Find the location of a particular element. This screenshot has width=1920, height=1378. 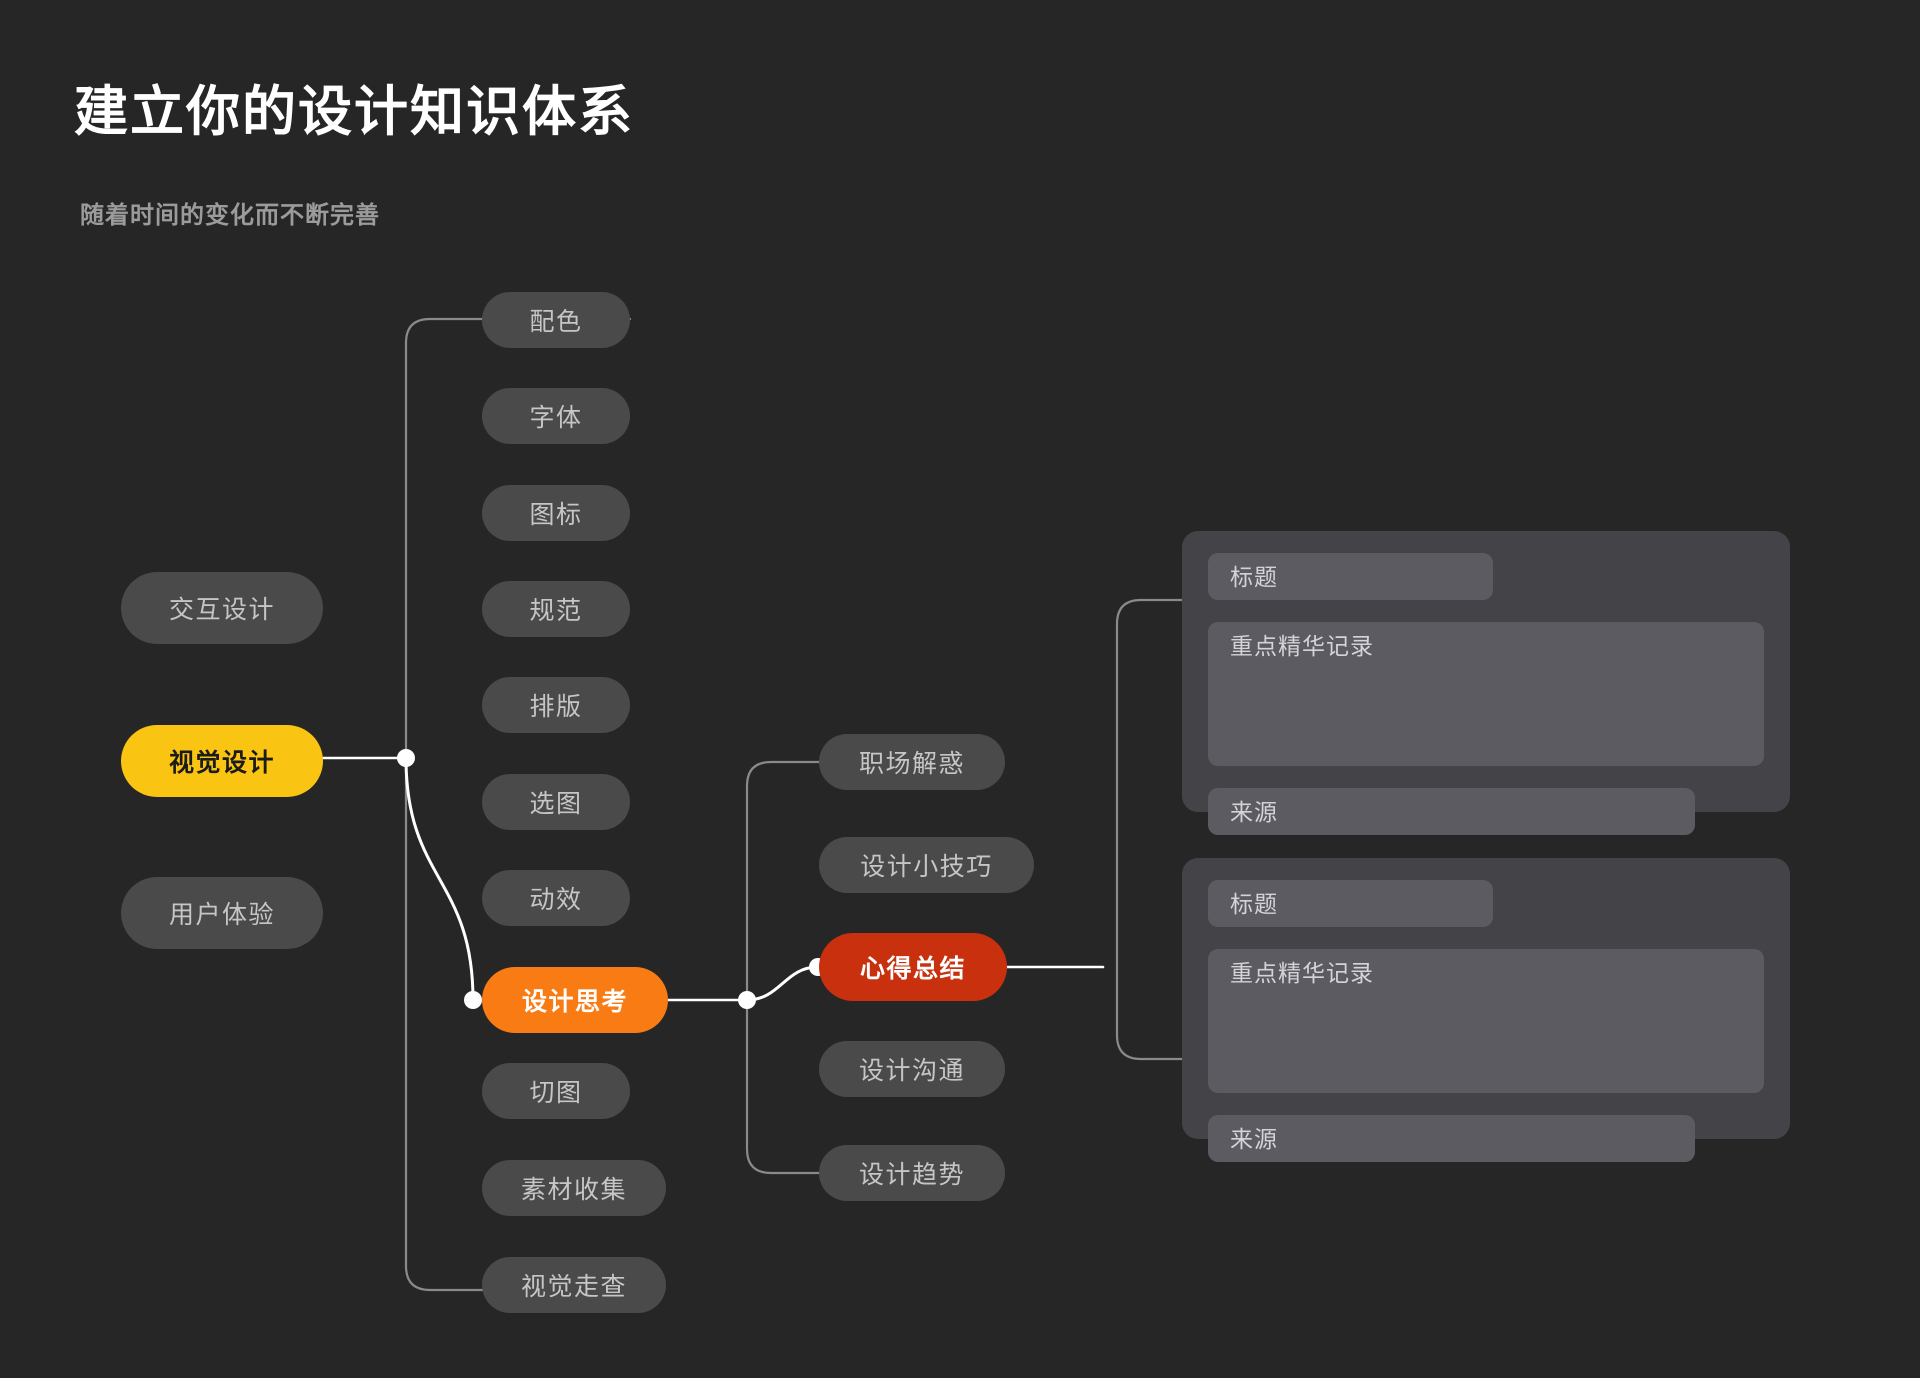

node-specifications: 规范 is located at coordinates (556, 609).